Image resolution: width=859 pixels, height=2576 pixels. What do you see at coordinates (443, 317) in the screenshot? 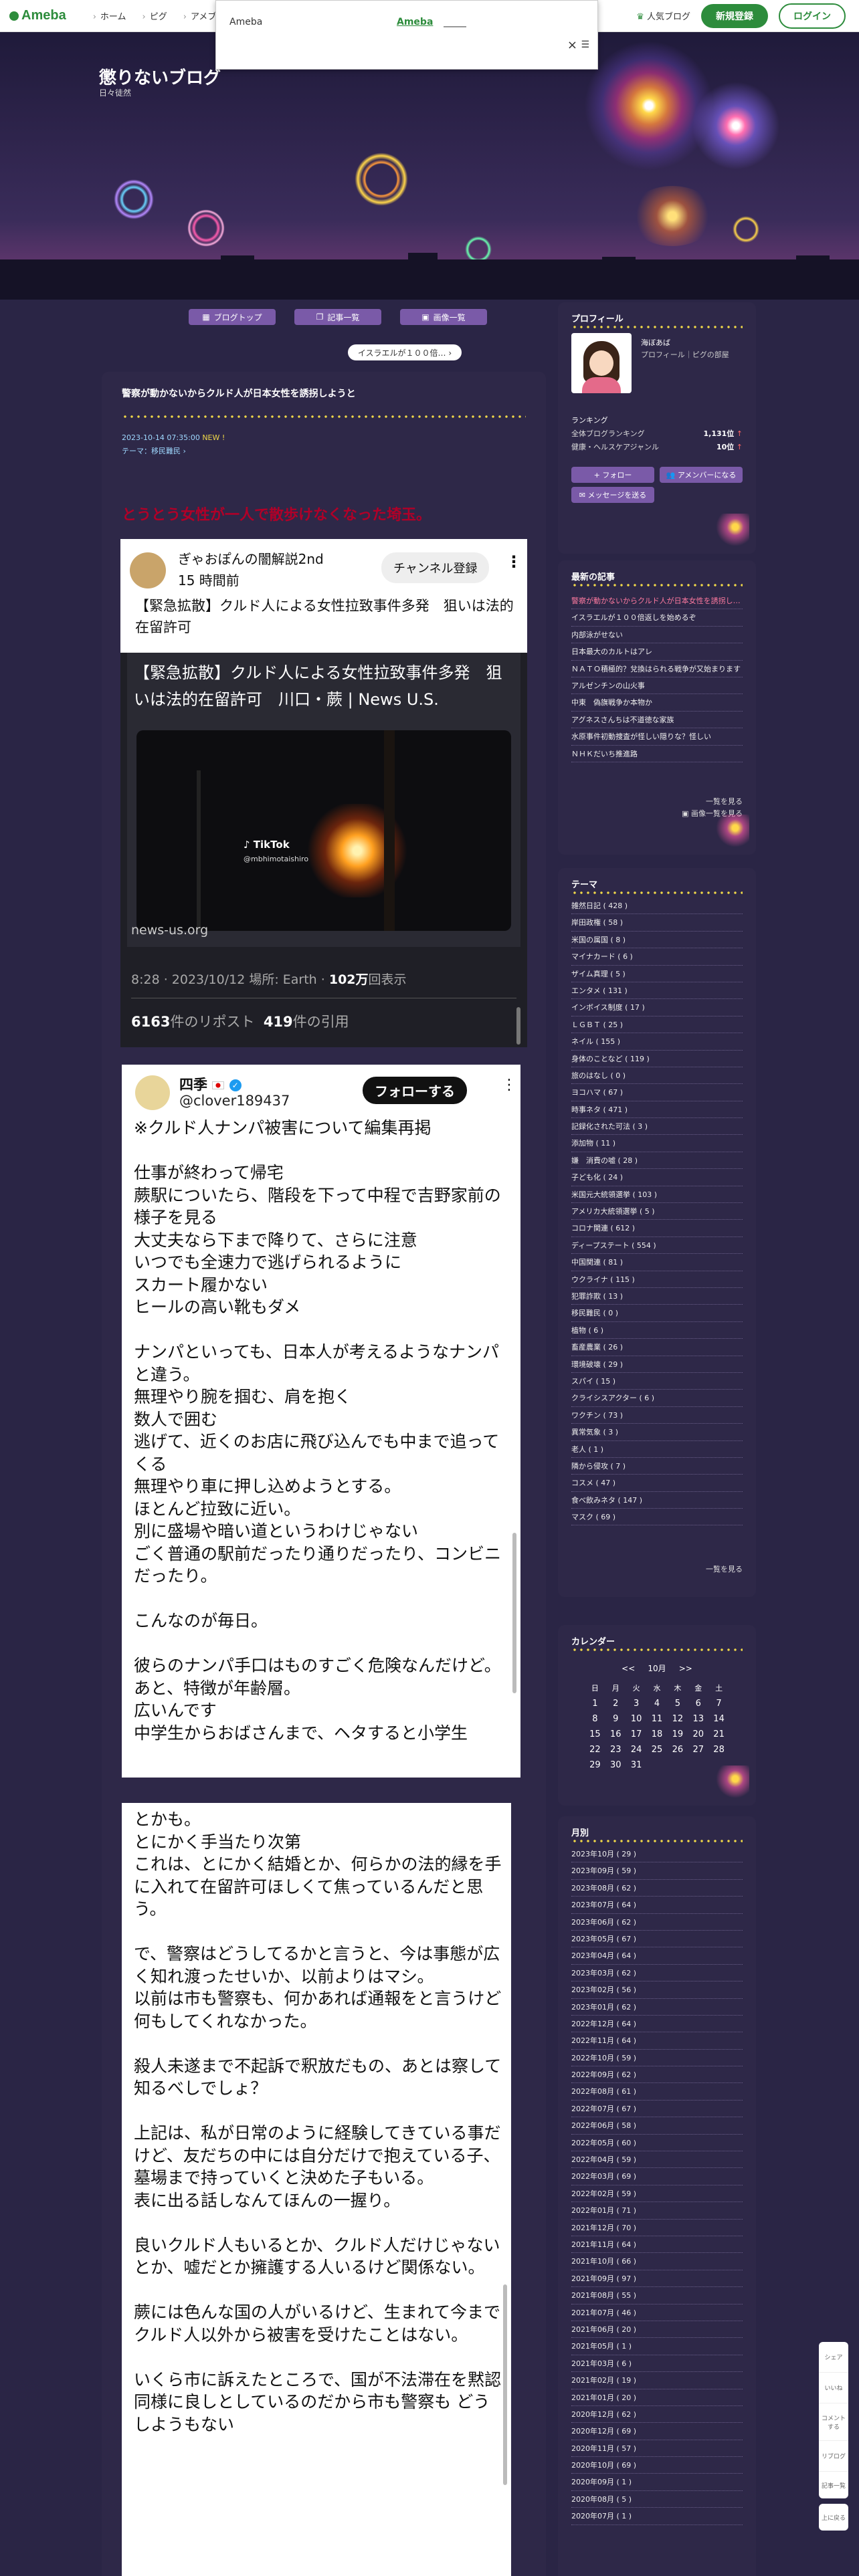
I see `image-list-button: ▣ 画像一覧` at bounding box center [443, 317].